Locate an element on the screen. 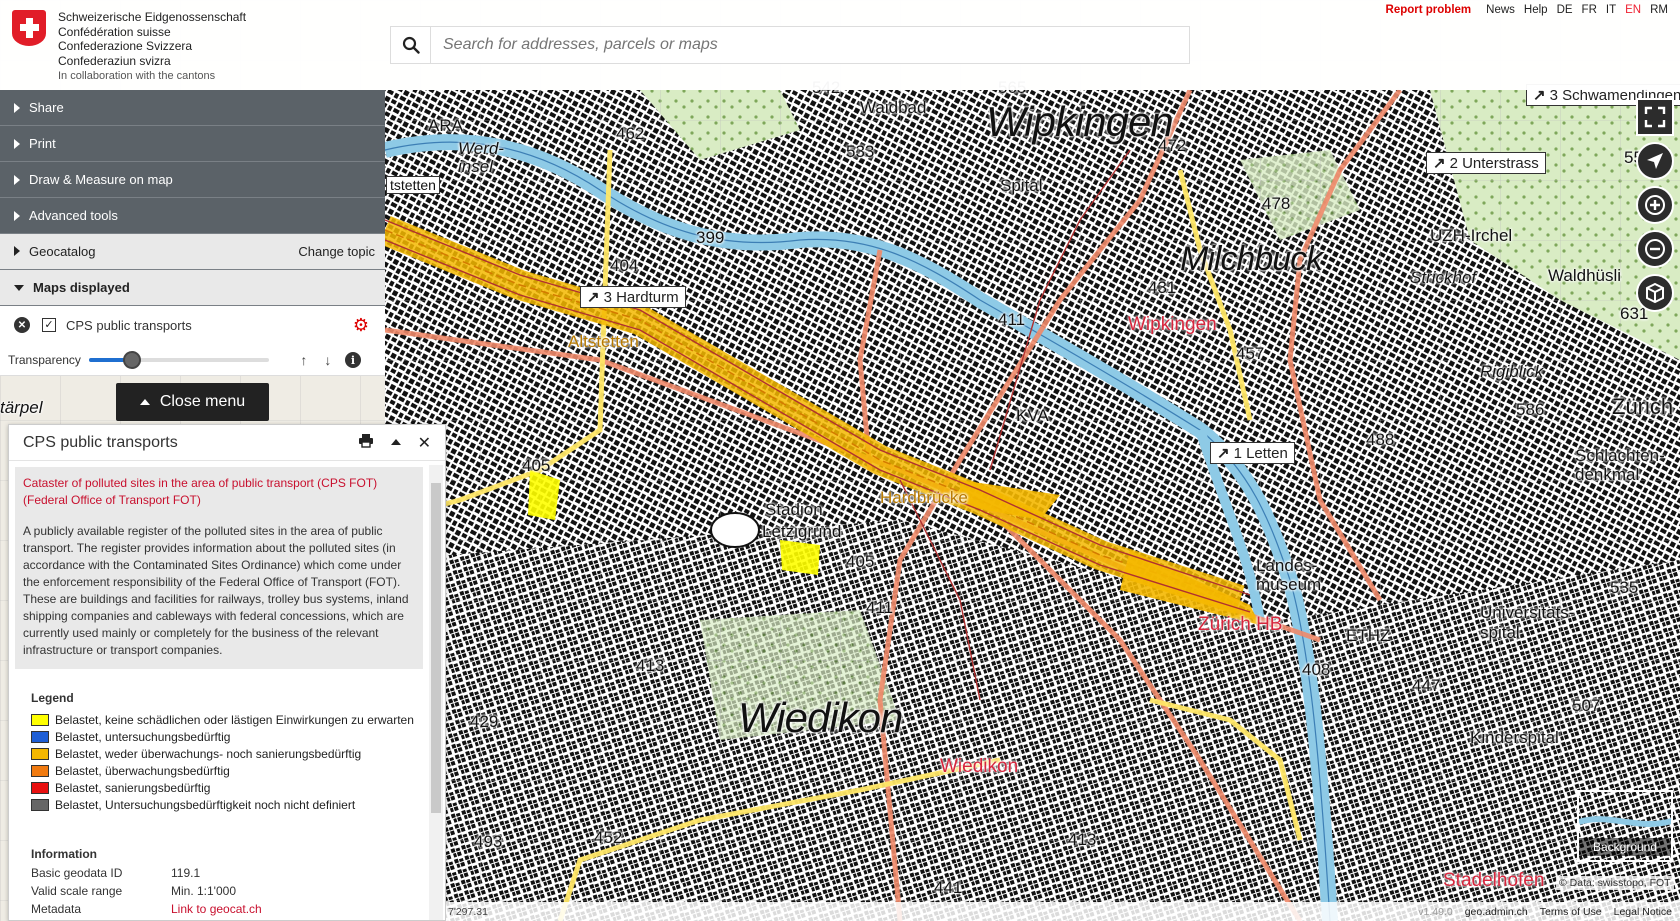  fullscreen-button is located at coordinates (1655, 117).